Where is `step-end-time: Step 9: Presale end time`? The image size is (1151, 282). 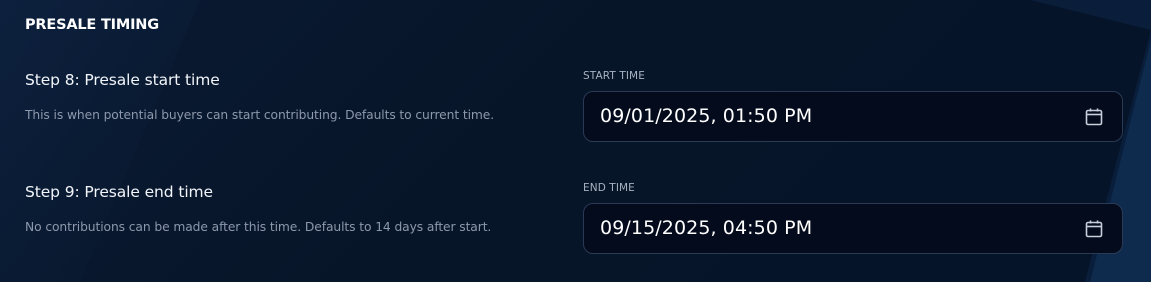 step-end-time: Step 9: Presale end time is located at coordinates (119, 192).